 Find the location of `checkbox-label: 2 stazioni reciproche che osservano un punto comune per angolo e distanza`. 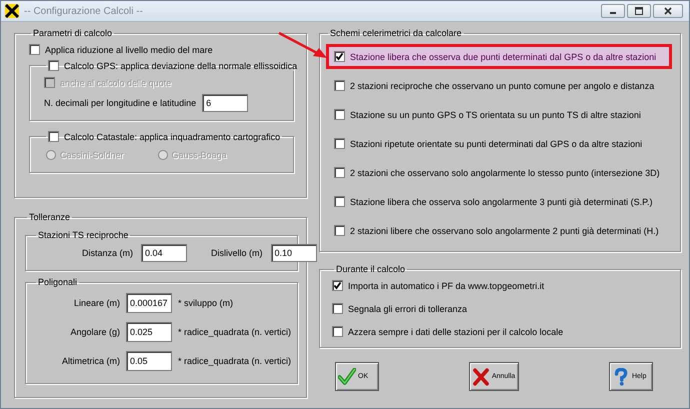

checkbox-label: 2 stazioni reciproche che osservano un punto comune per angolo e distanza is located at coordinates (502, 85).